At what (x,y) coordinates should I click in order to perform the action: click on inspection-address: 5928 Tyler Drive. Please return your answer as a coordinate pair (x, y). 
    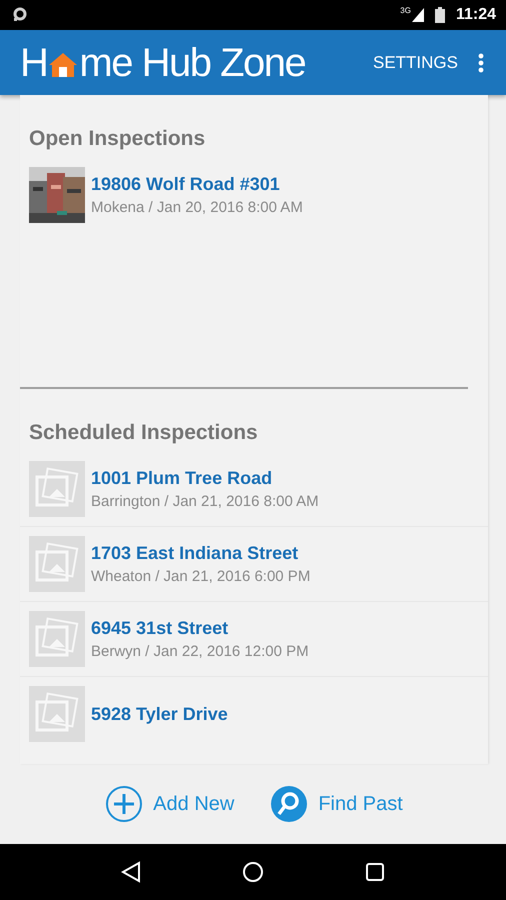
    Looking at the image, I should click on (159, 714).